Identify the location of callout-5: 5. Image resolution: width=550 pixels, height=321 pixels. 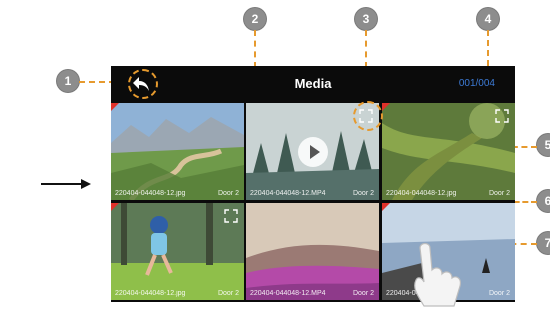
(543, 145).